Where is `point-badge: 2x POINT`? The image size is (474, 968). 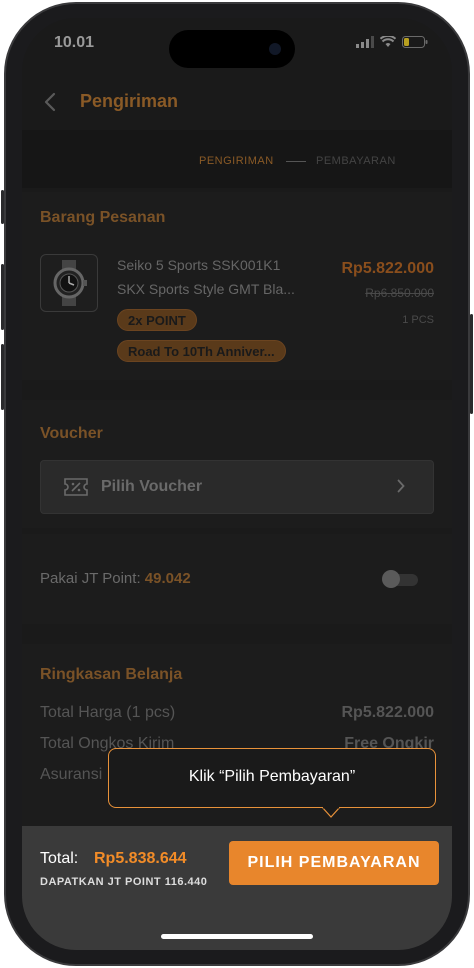 point-badge: 2x POINT is located at coordinates (157, 320).